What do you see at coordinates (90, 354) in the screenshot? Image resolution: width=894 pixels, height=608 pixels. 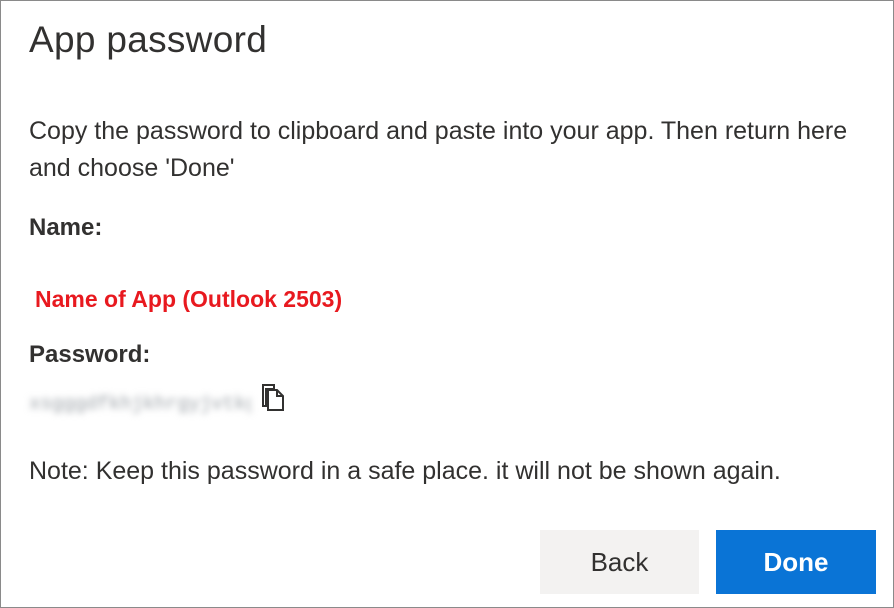 I see `password-label: Password:` at bounding box center [90, 354].